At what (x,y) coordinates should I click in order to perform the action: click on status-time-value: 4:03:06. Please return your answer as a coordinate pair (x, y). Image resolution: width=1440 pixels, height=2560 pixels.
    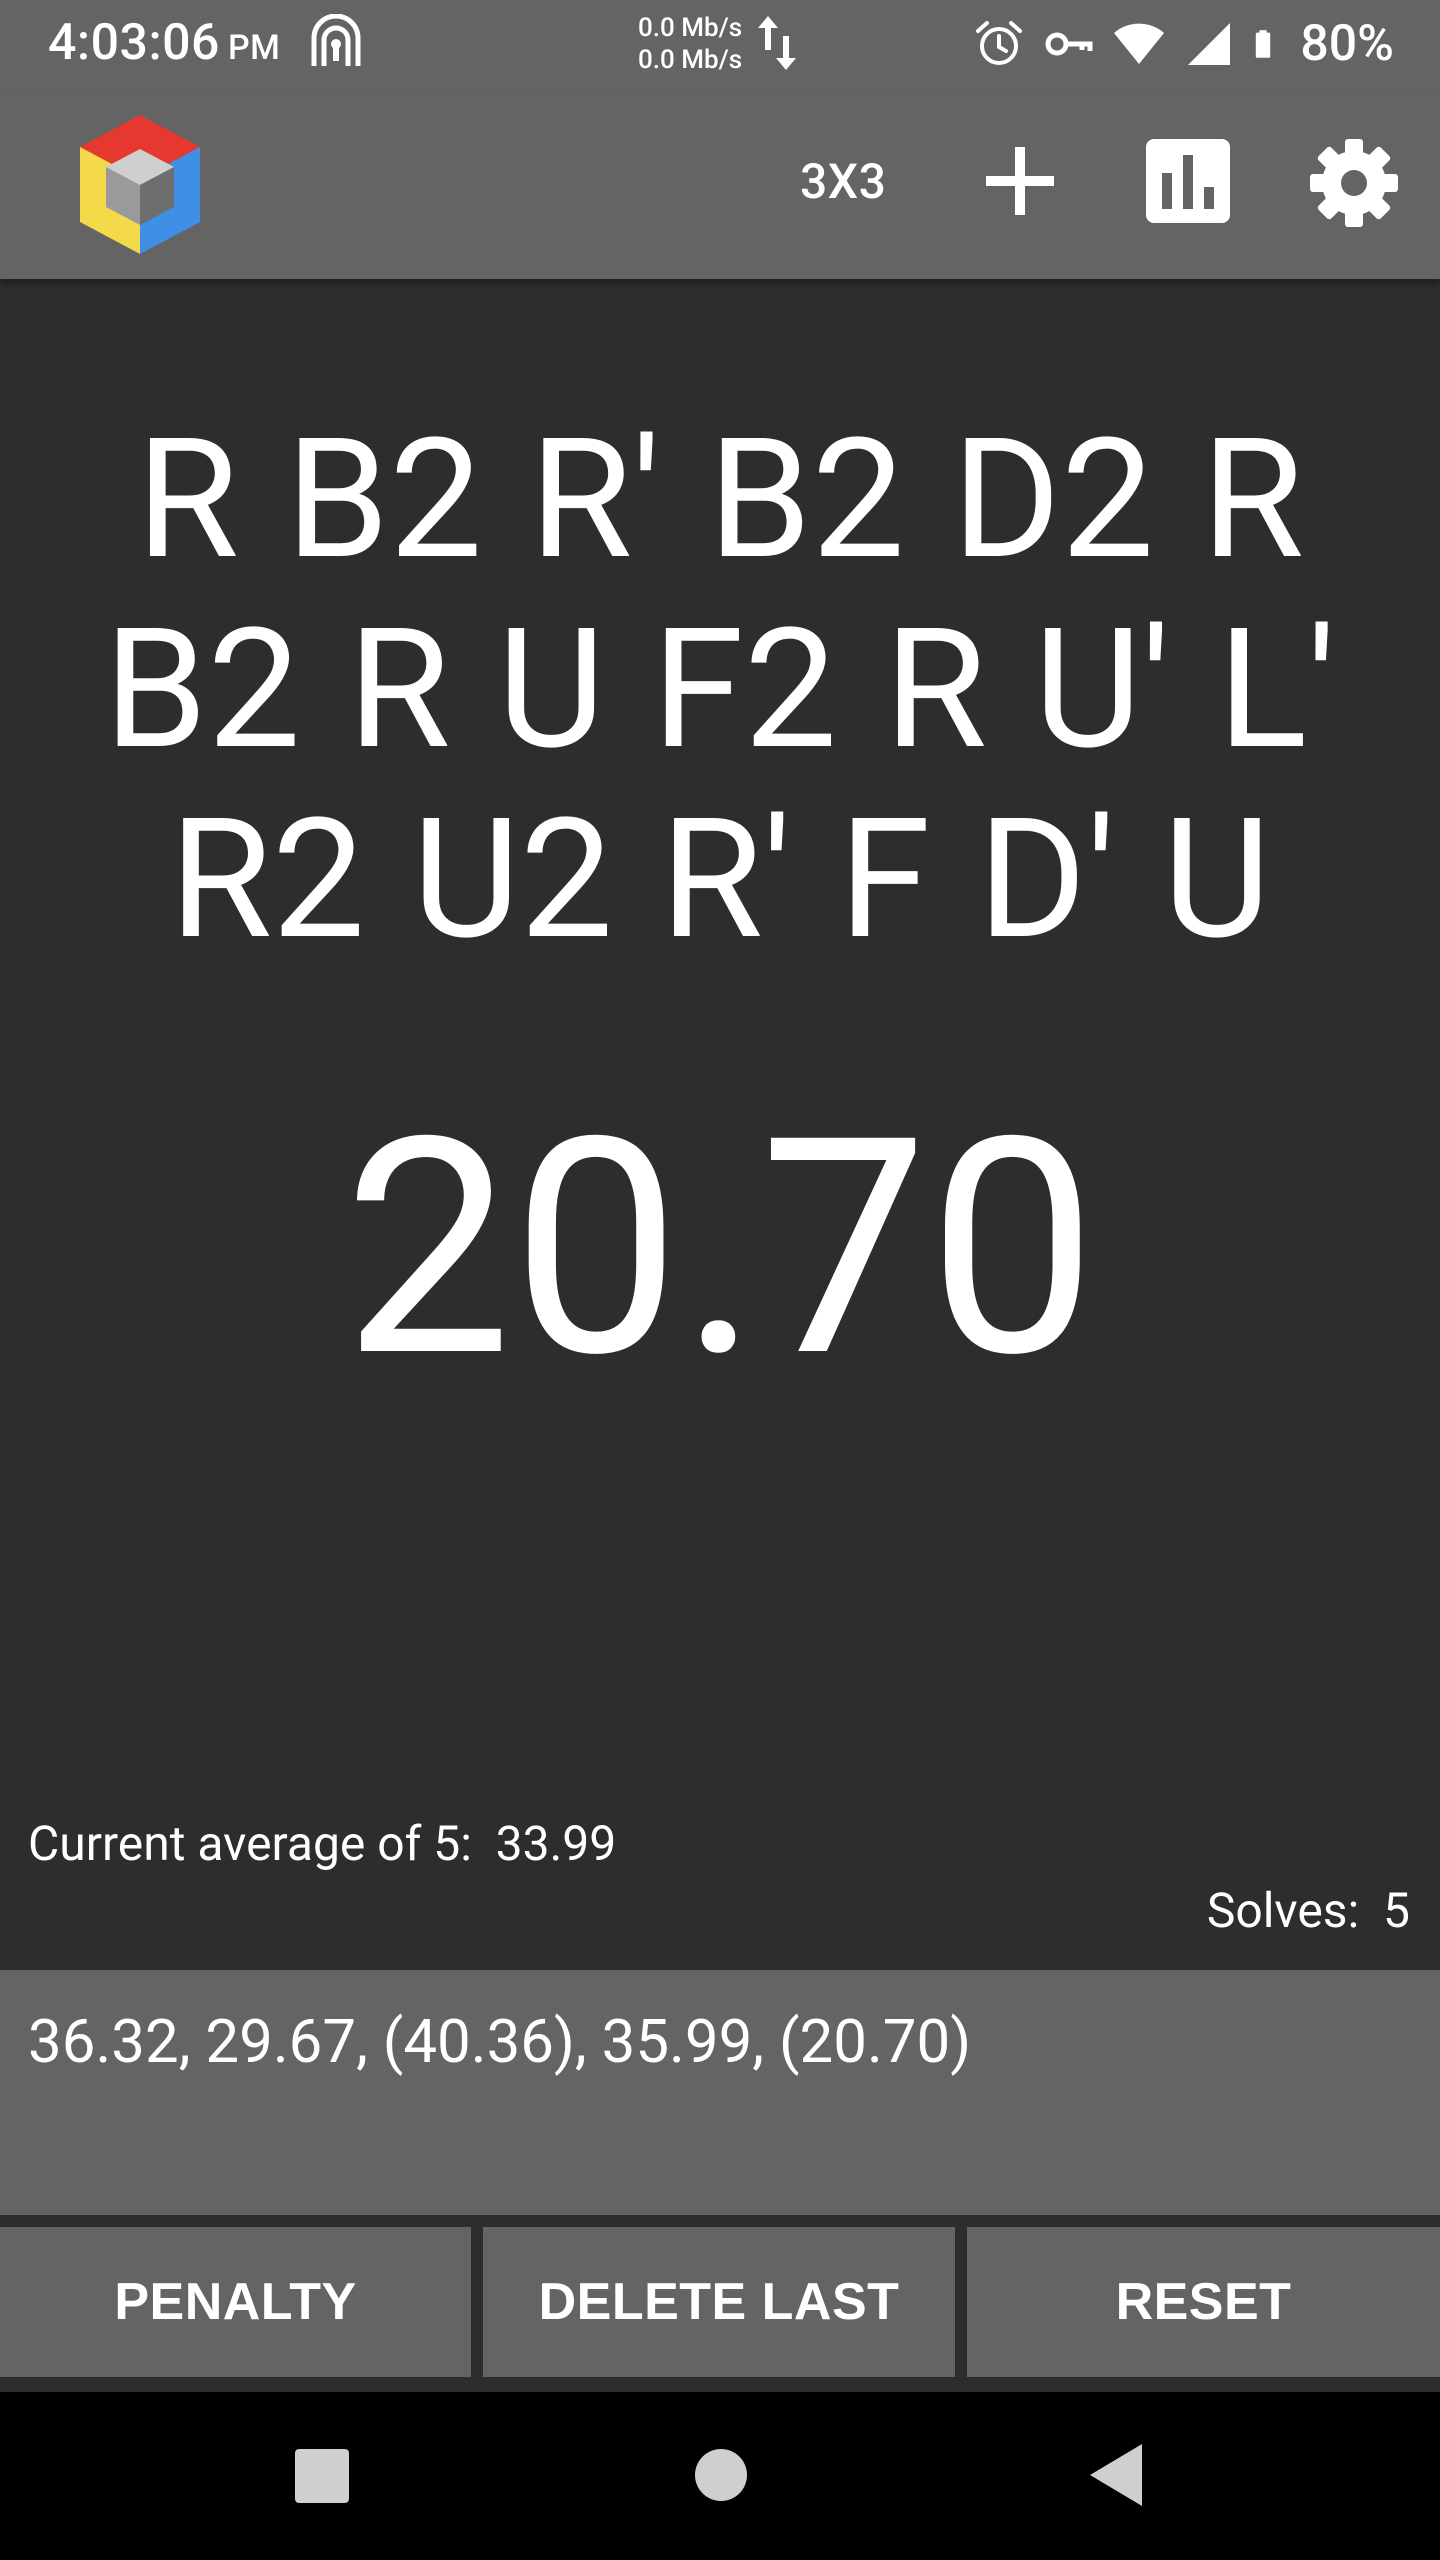
    Looking at the image, I should click on (134, 43).